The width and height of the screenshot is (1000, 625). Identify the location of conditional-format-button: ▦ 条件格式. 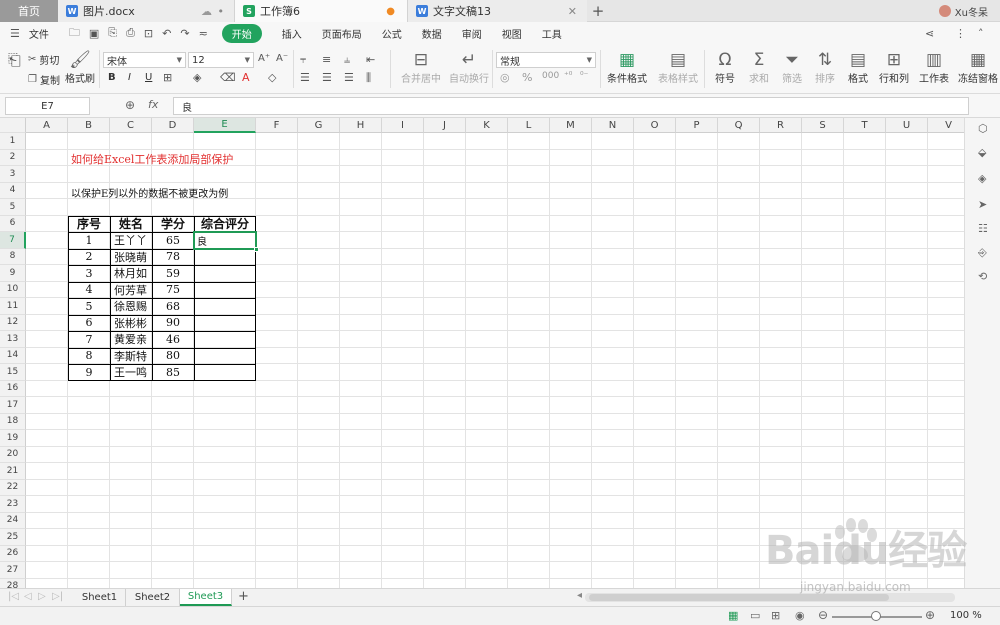
(627, 67).